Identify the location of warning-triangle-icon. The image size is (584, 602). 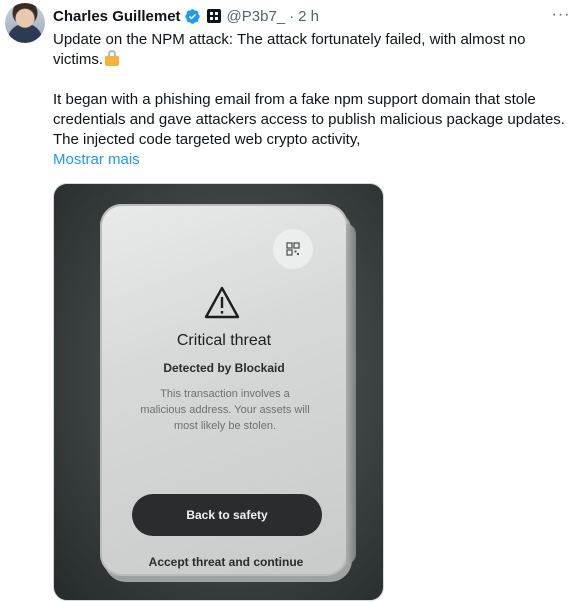
(222, 302).